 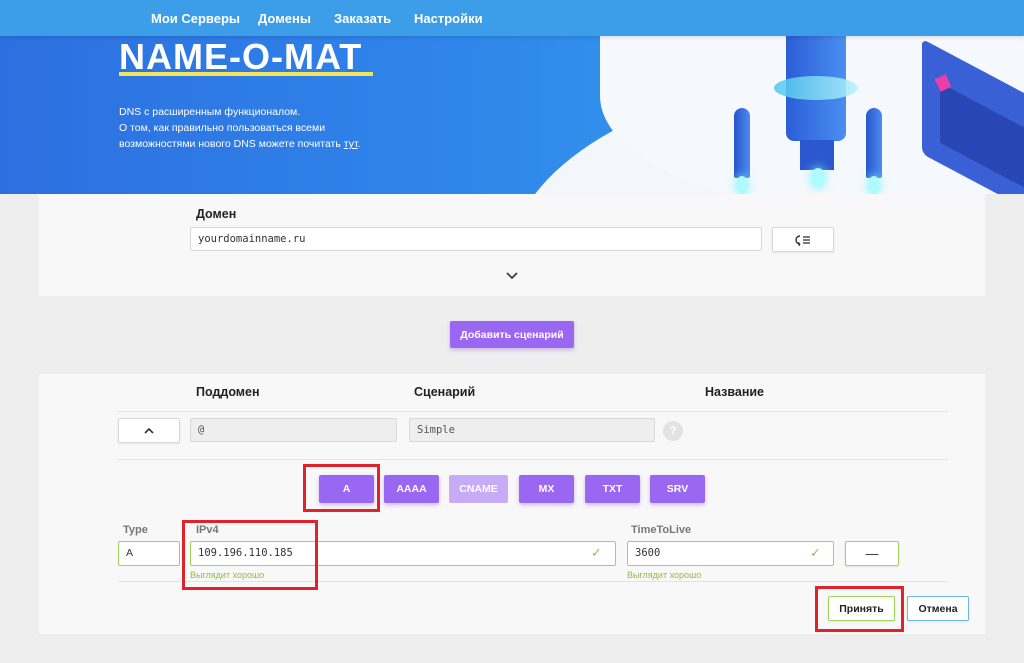 What do you see at coordinates (673, 431) in the screenshot?
I see `help-icon: ?` at bounding box center [673, 431].